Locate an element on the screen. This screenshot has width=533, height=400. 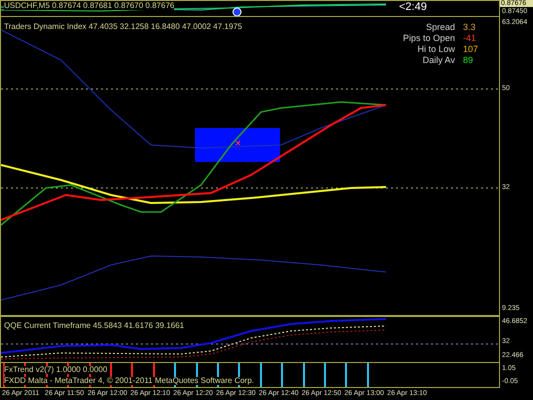
indicator-title: FxTrend v2(7) 1.0000 0.0000 is located at coordinates (56, 370).